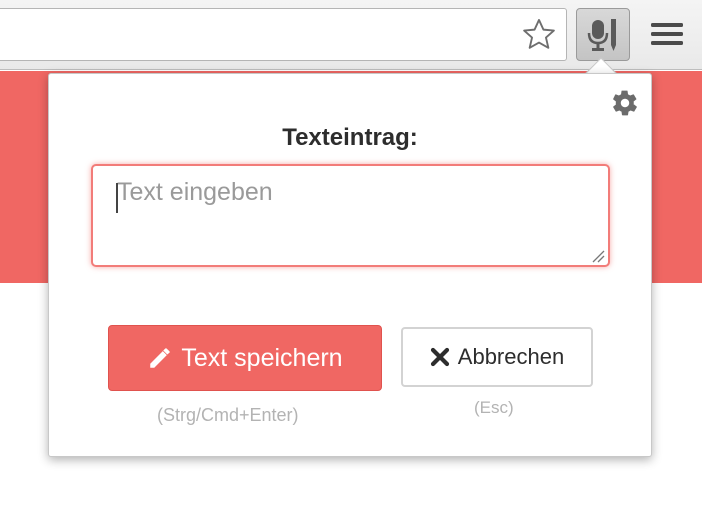 The width and height of the screenshot is (702, 515). I want to click on cancel-button-label: Abbrechen, so click(511, 356).